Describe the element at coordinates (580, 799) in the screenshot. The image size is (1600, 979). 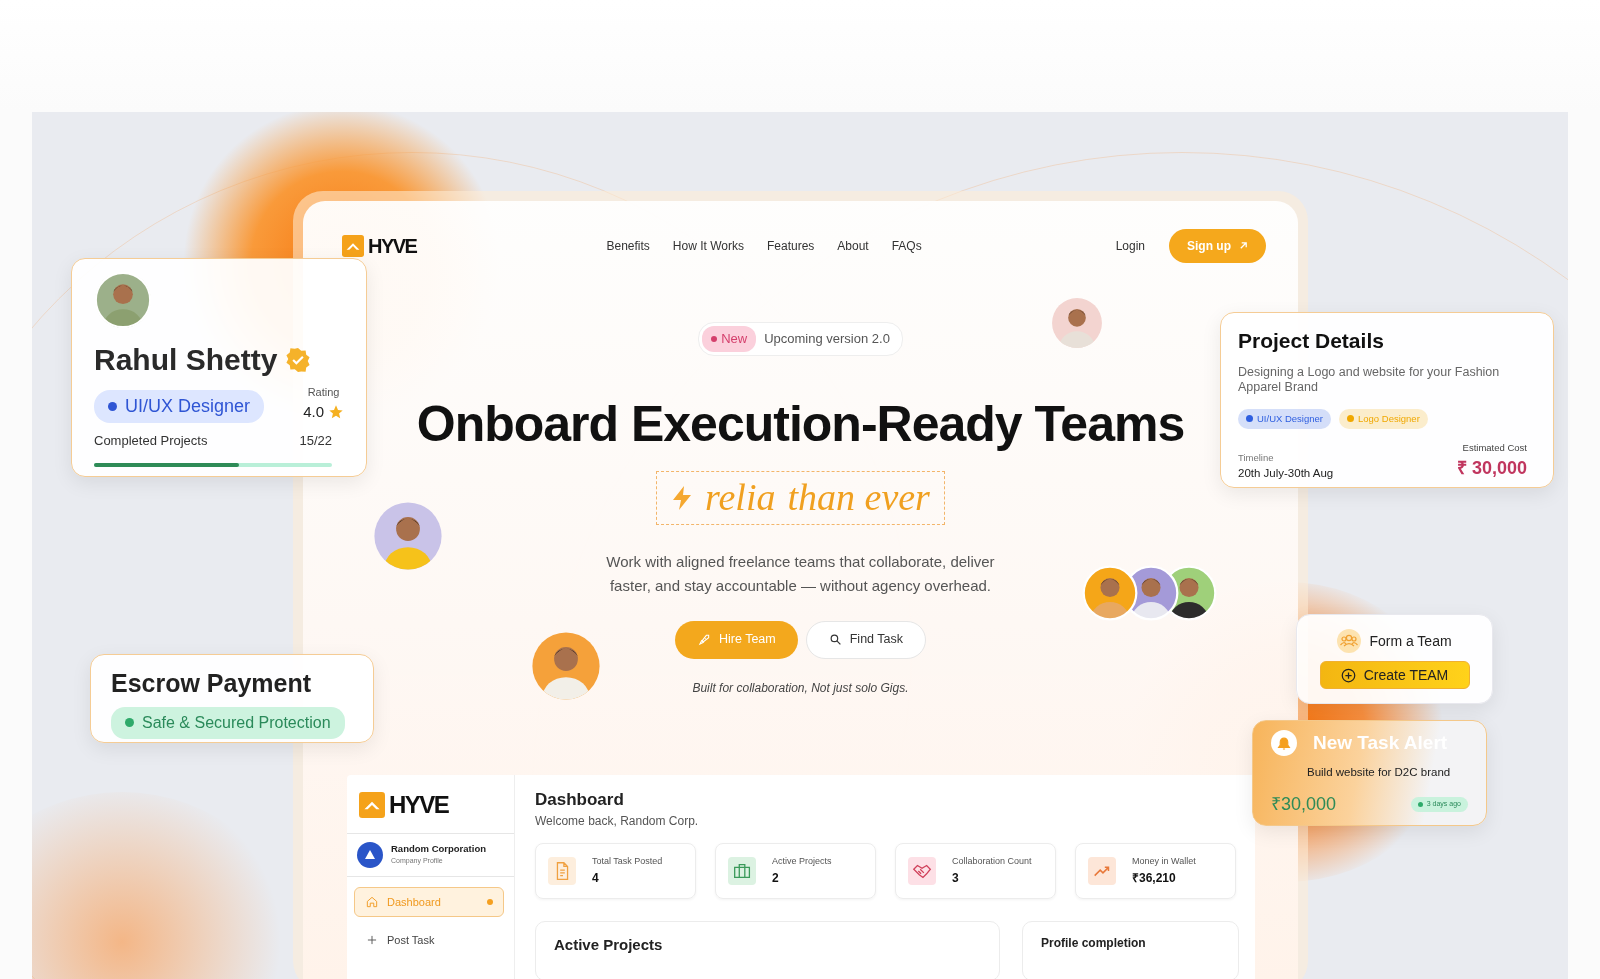
I see `page-title: Dashboard` at that location.